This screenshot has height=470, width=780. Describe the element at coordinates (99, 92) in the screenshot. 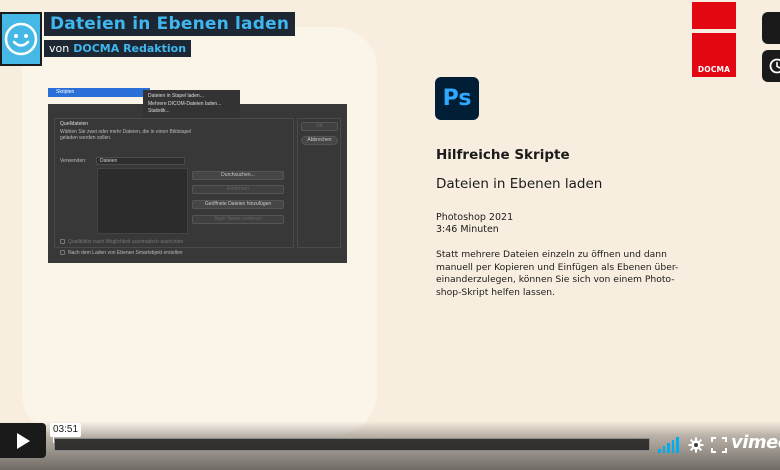

I see `scripts-menu-item: Skripten` at that location.